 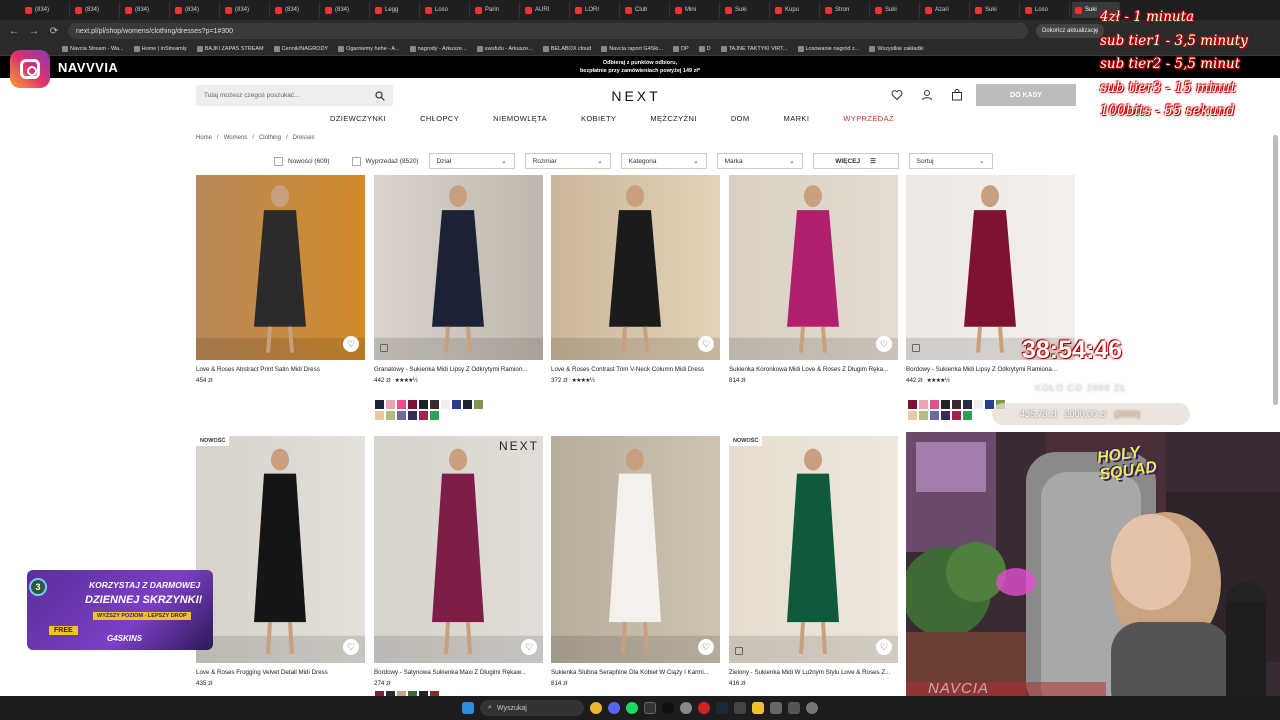 What do you see at coordinates (663, 161) in the screenshot?
I see `category-select: Kategoria ⌄` at bounding box center [663, 161].